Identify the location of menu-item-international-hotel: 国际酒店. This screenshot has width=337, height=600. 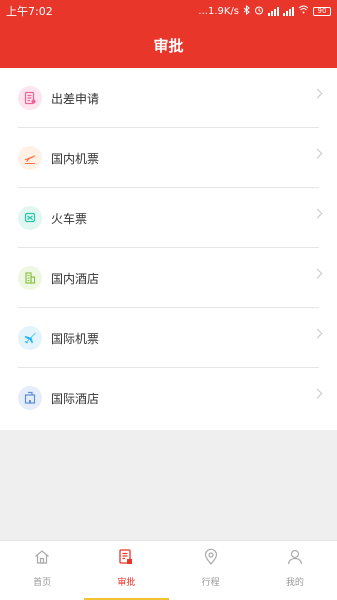
(168, 398).